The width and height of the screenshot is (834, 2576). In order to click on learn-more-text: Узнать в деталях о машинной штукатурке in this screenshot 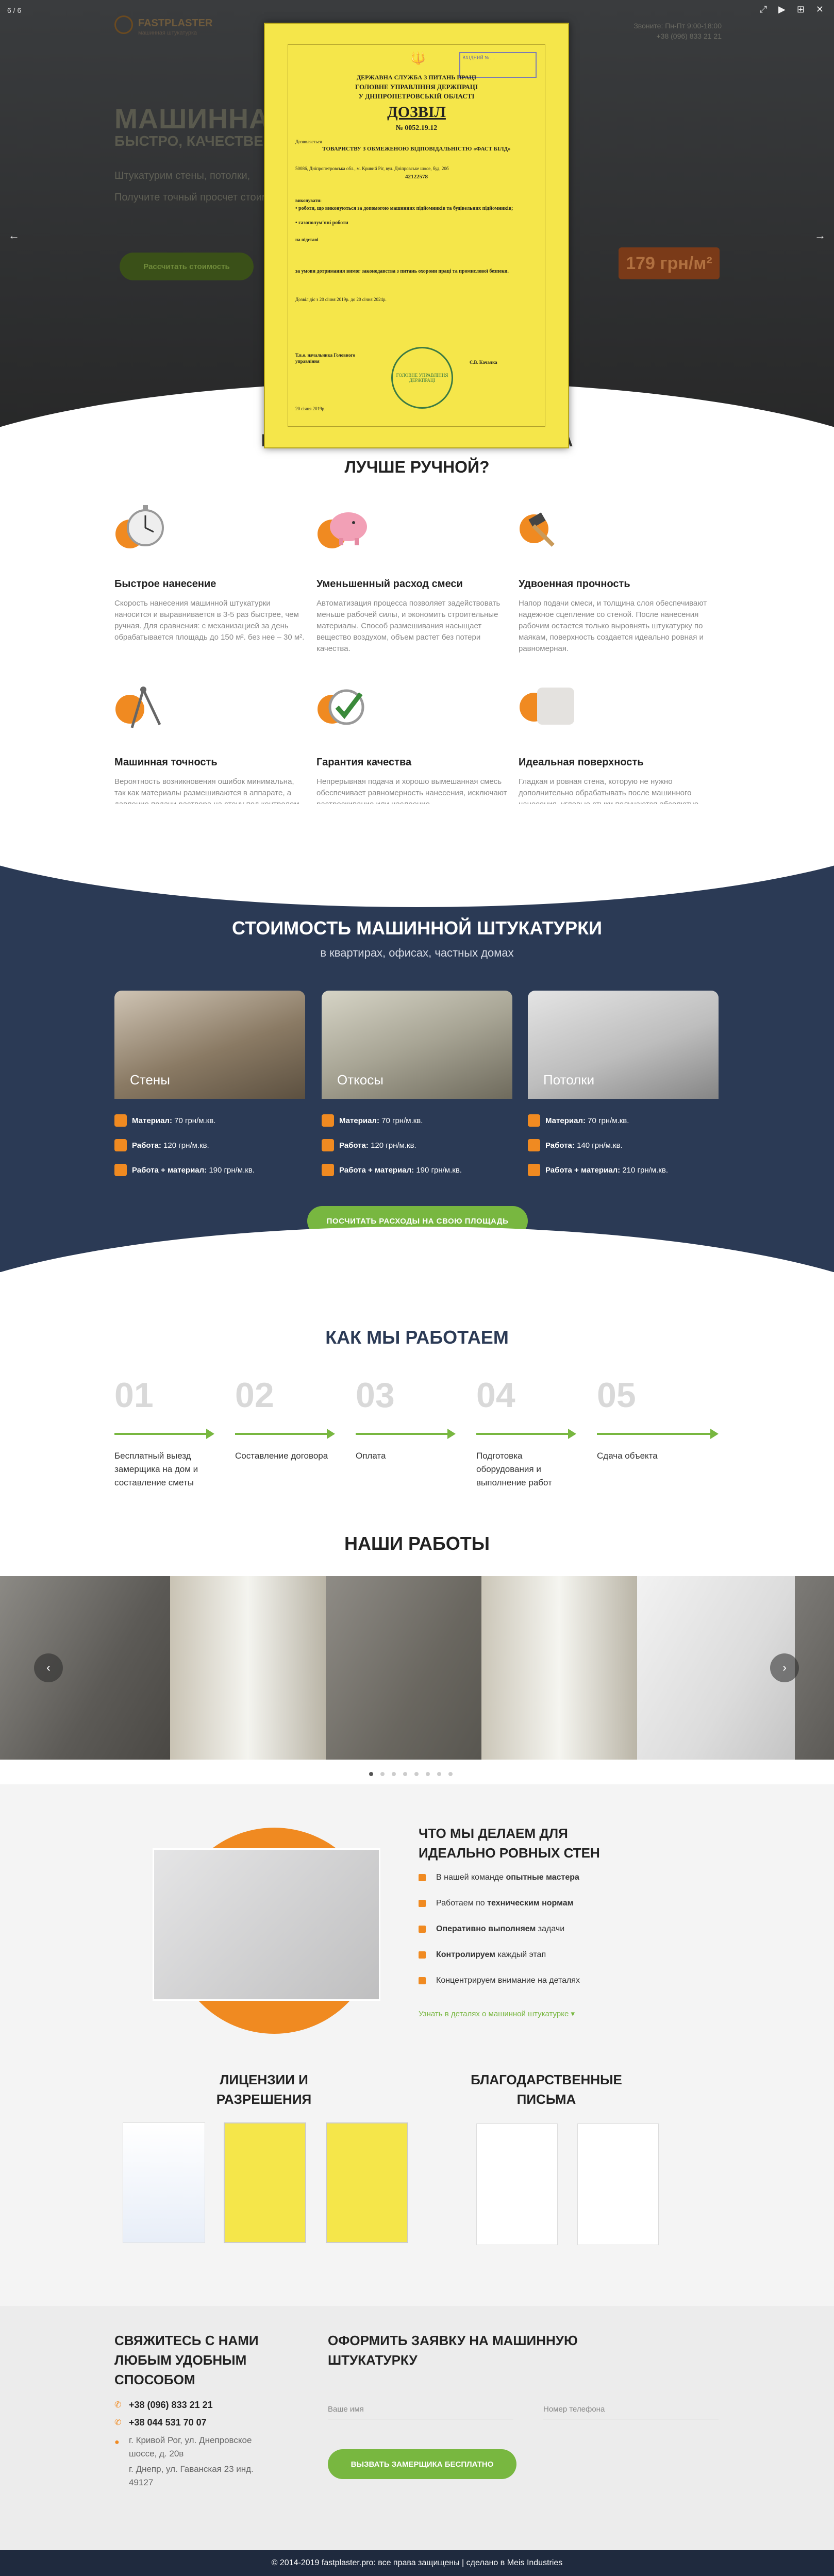, I will do `click(494, 2014)`.